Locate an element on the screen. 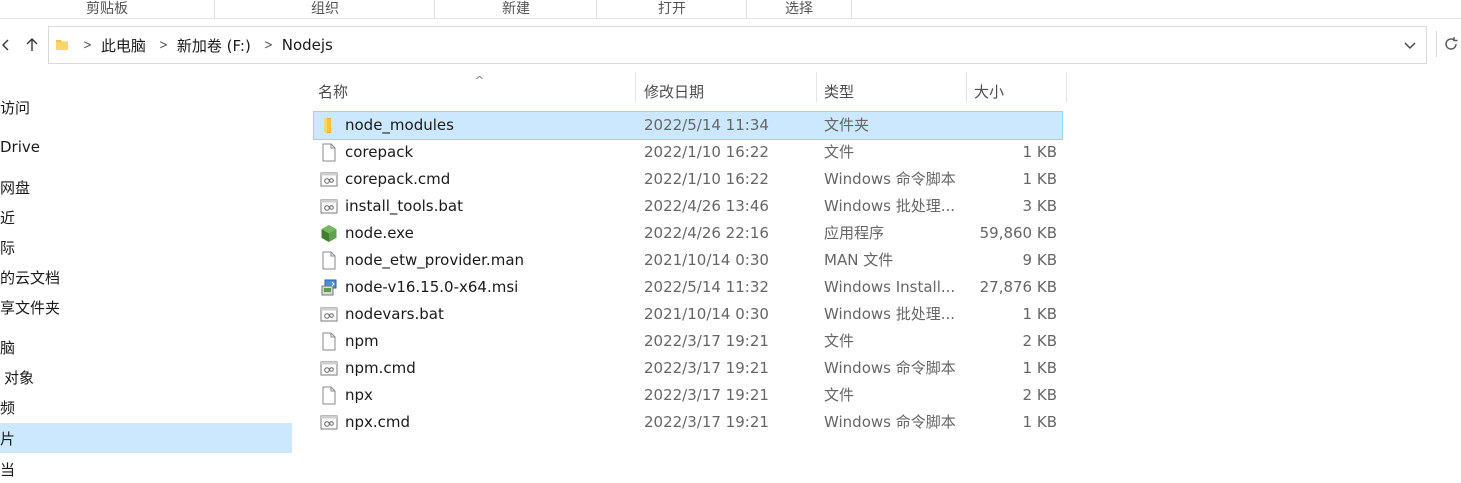 The width and height of the screenshot is (1461, 483). up-arrow-icon is located at coordinates (32, 44).